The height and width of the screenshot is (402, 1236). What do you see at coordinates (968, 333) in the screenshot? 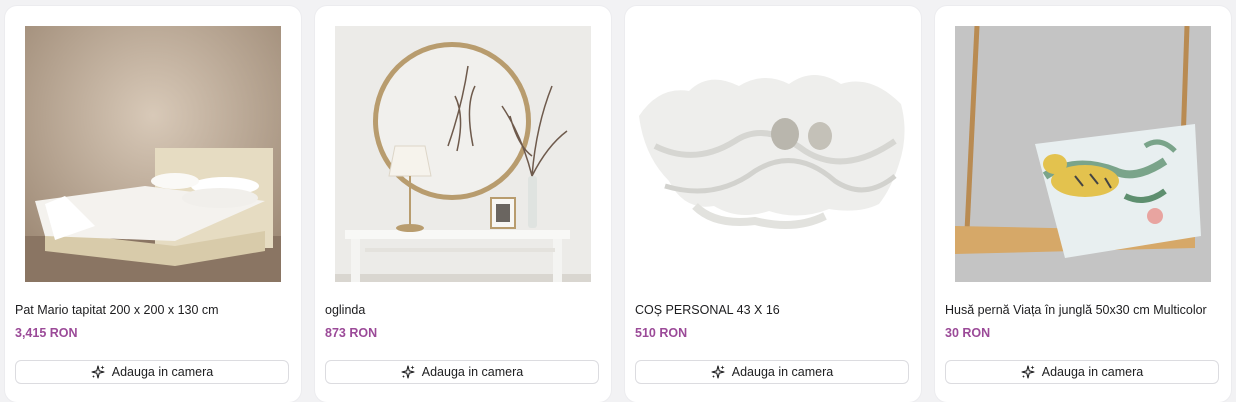
I see `product-price: 30 RON` at bounding box center [968, 333].